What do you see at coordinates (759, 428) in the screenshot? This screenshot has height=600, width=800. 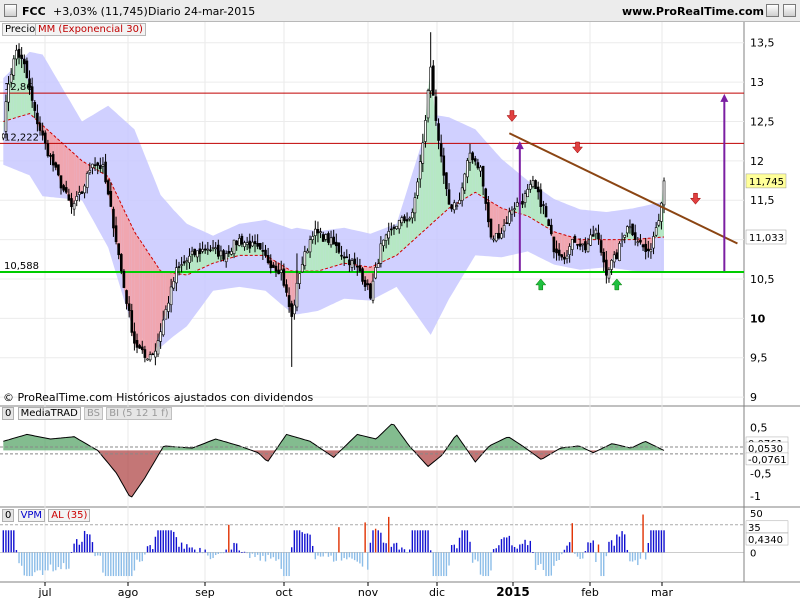 I see `mediatrad-tick-label: 0,5` at bounding box center [759, 428].